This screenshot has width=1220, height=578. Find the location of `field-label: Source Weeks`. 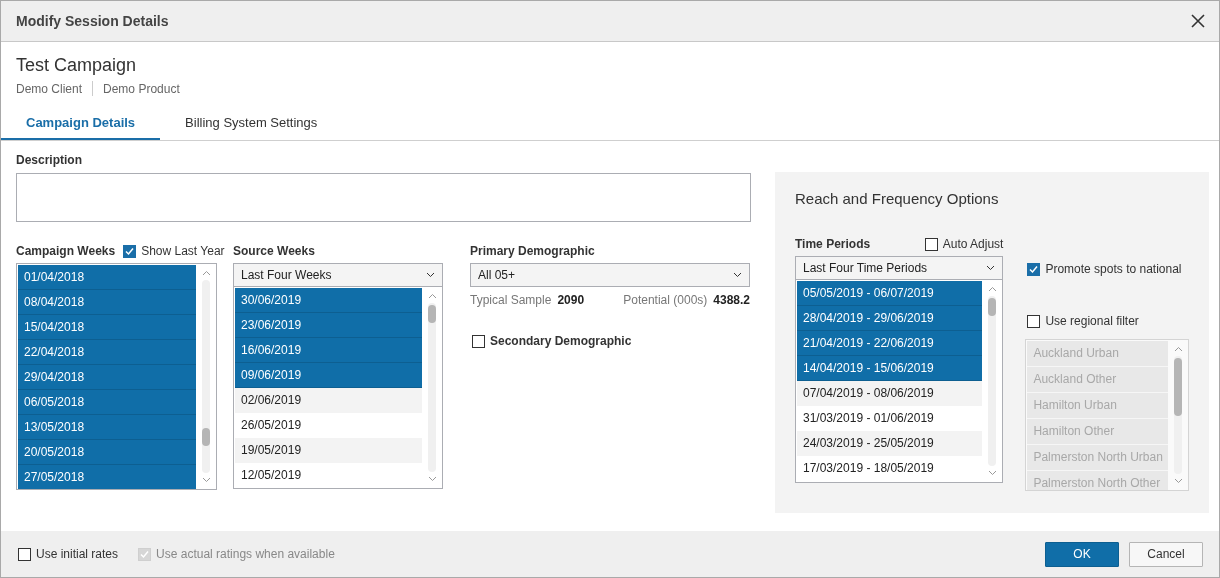

field-label: Source Weeks is located at coordinates (274, 251).